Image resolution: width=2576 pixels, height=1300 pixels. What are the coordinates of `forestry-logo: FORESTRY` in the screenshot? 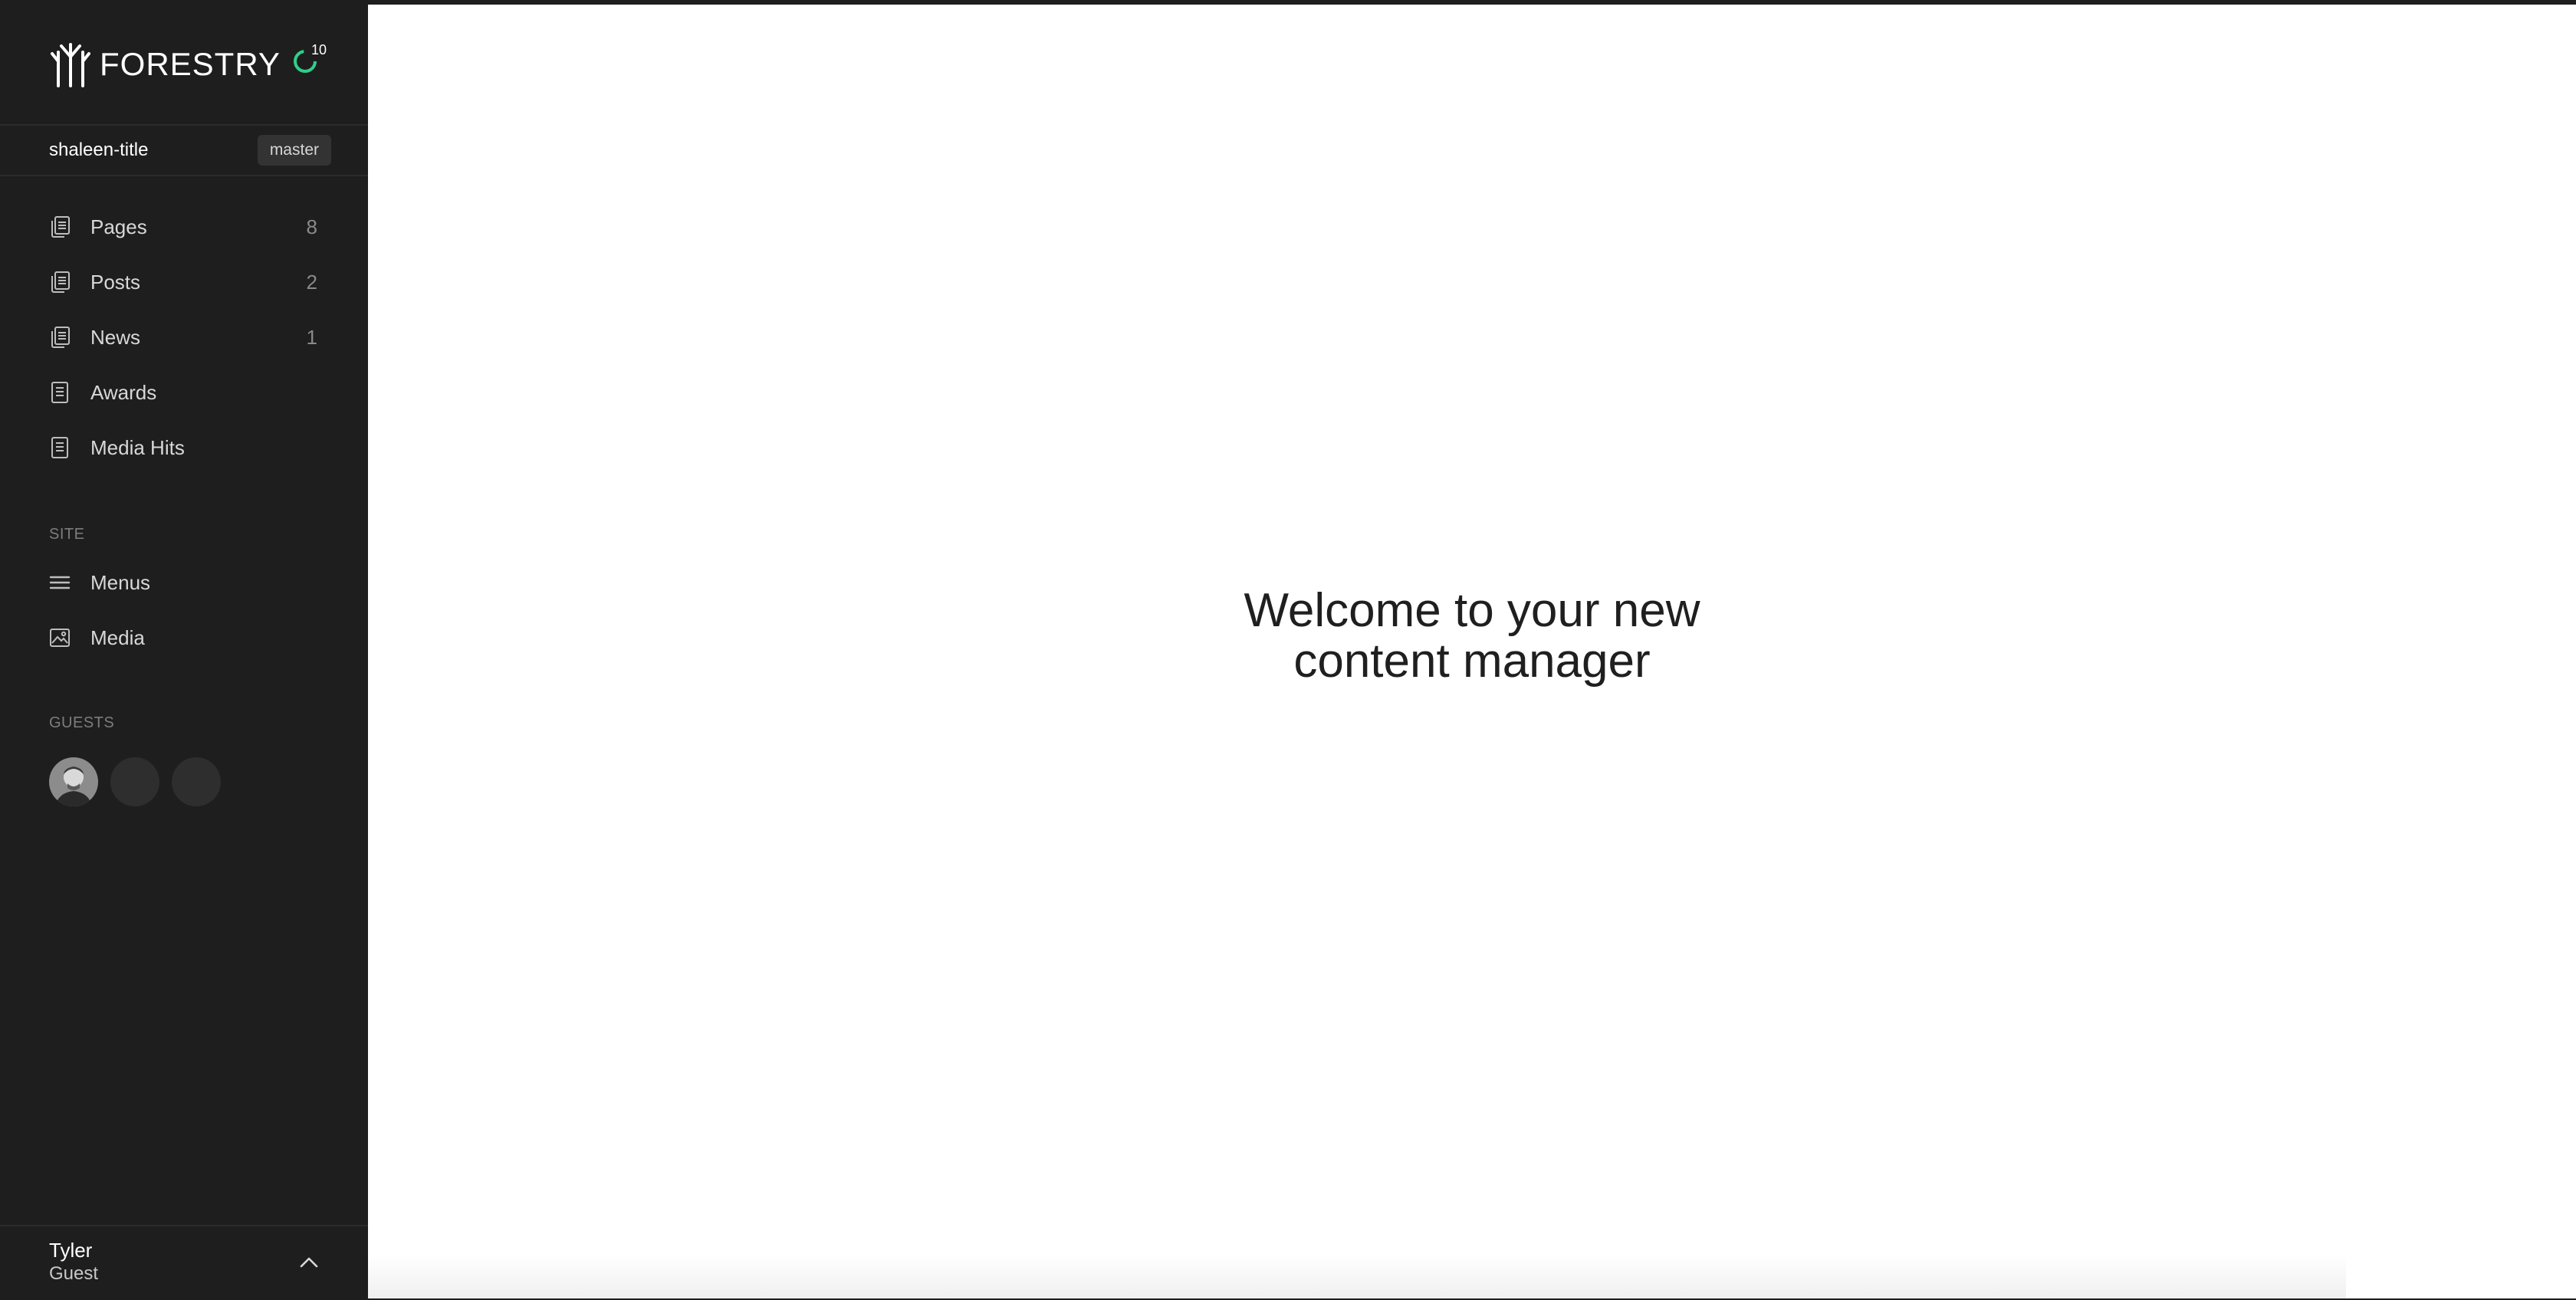 It's located at (165, 64).